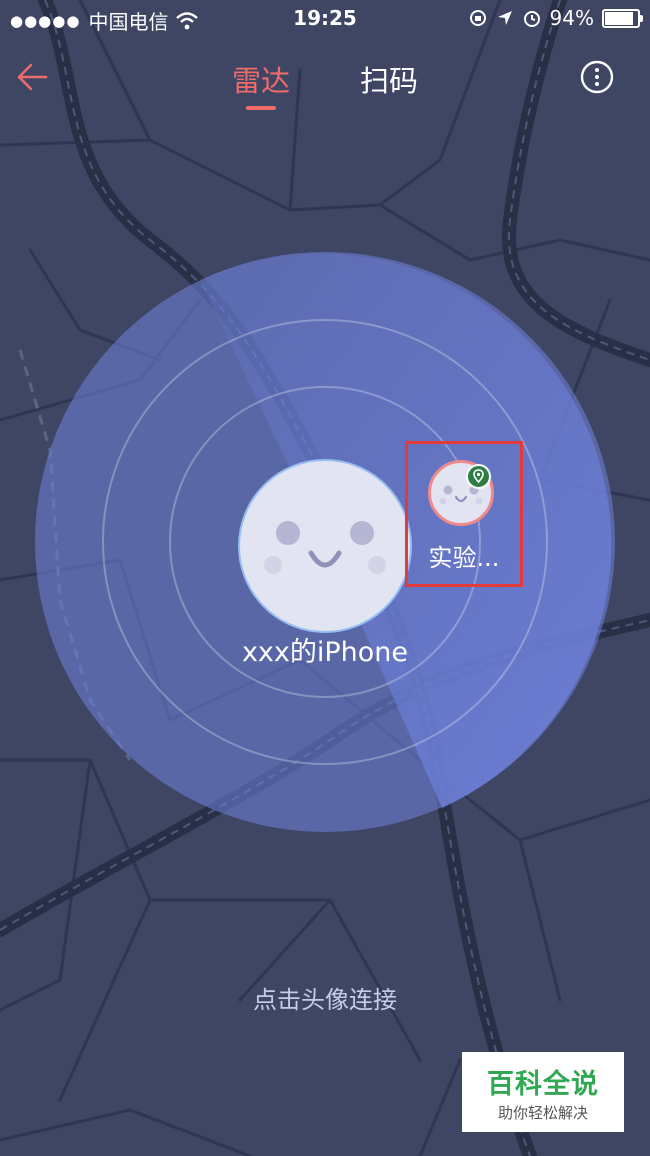  I want to click on smiley-face-icon, so click(325, 547).